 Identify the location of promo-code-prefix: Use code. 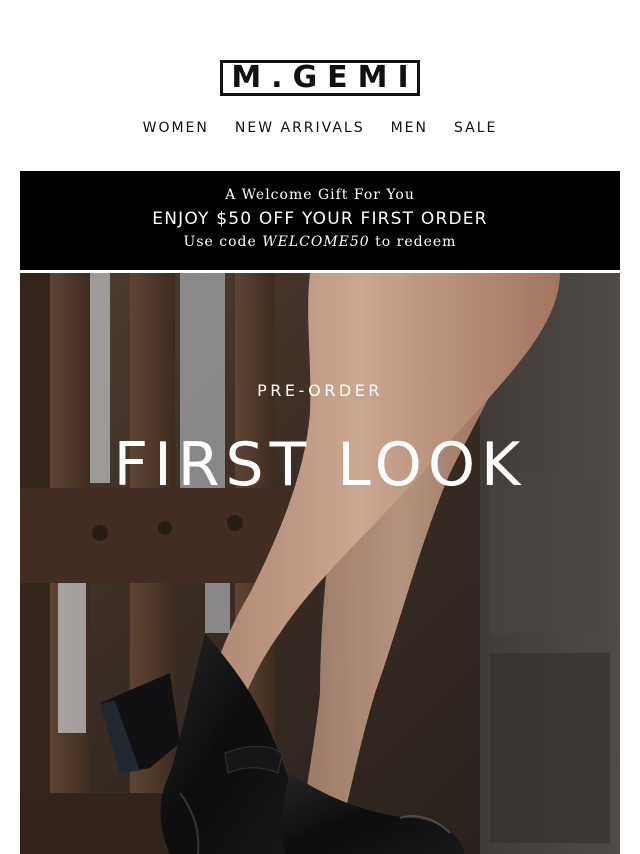
(223, 242).